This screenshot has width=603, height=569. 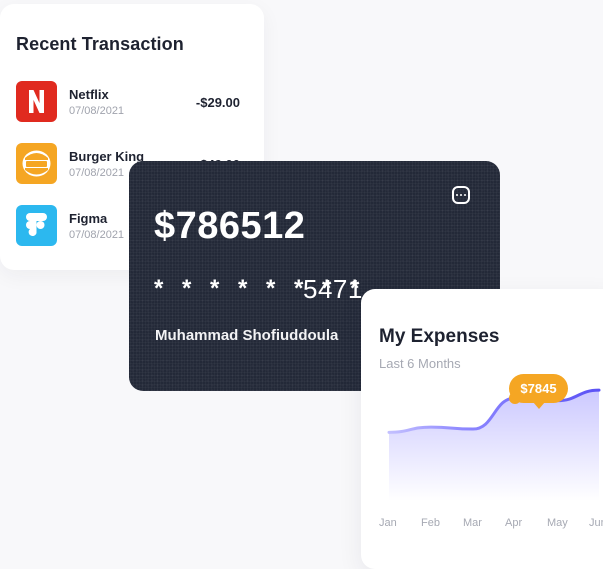 What do you see at coordinates (430, 523) in the screenshot?
I see `month-label: Feb` at bounding box center [430, 523].